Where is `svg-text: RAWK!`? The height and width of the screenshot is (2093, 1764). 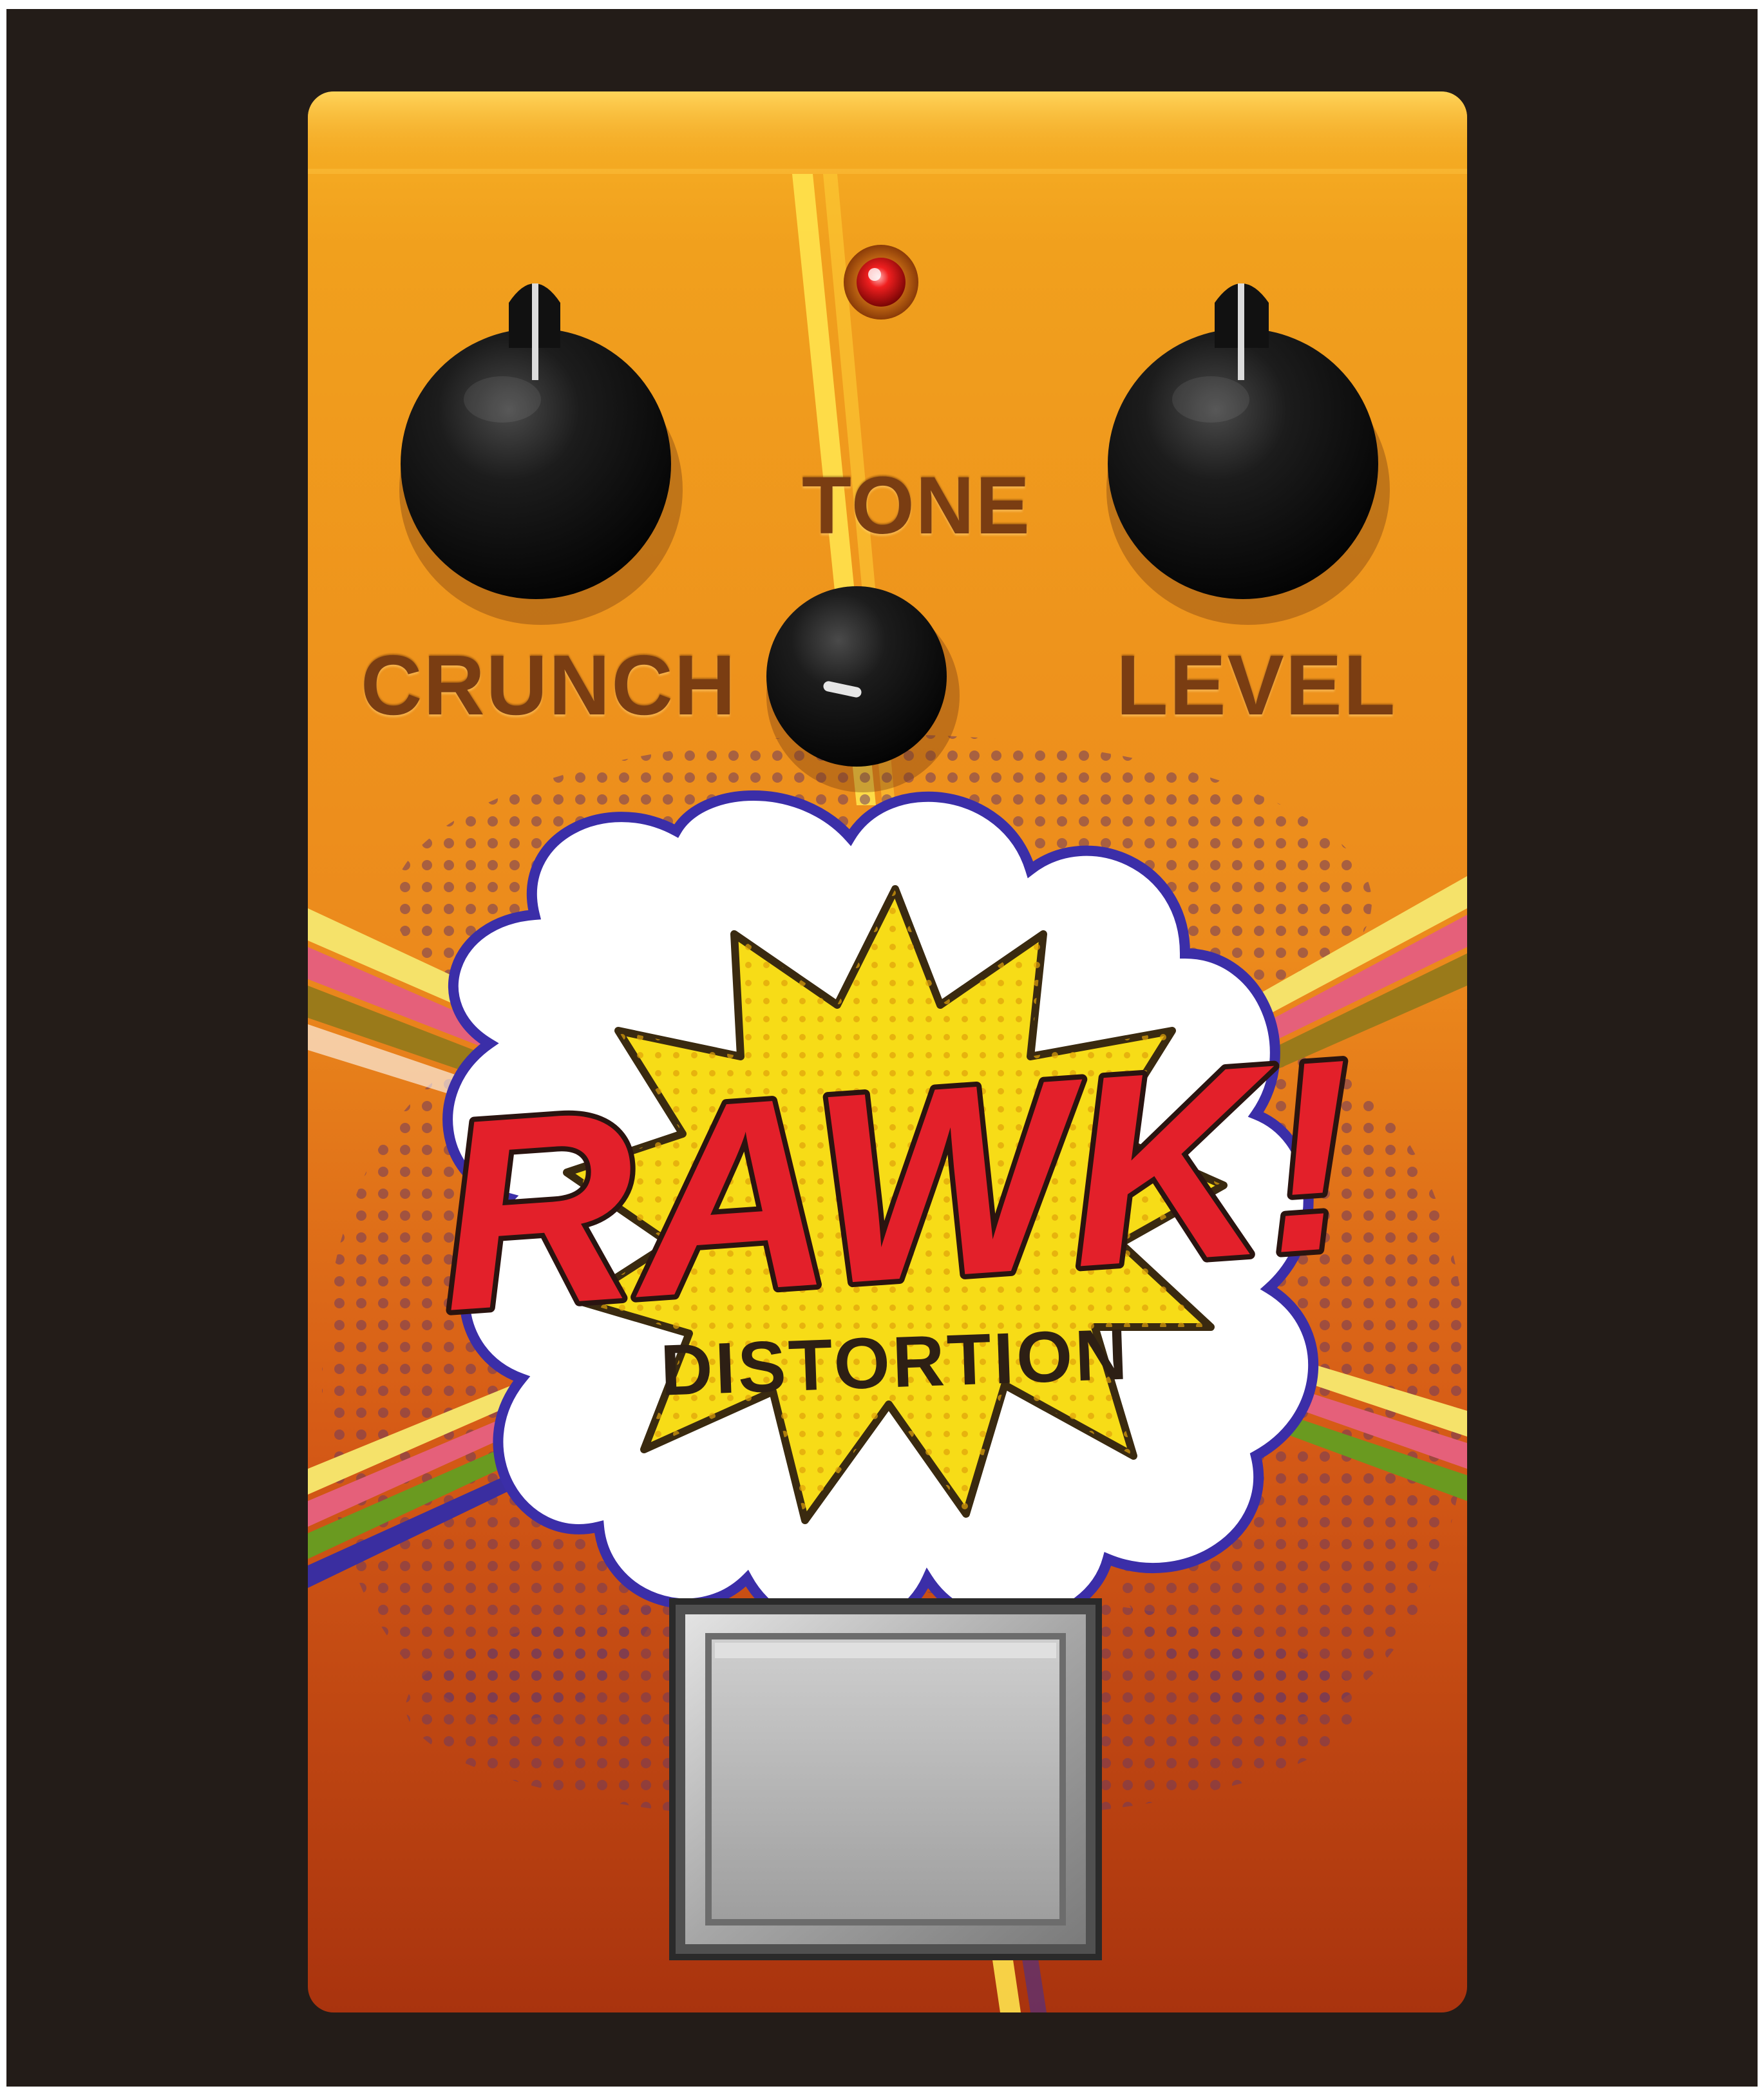
svg-text: RAWK! is located at coordinates (897, 1185).